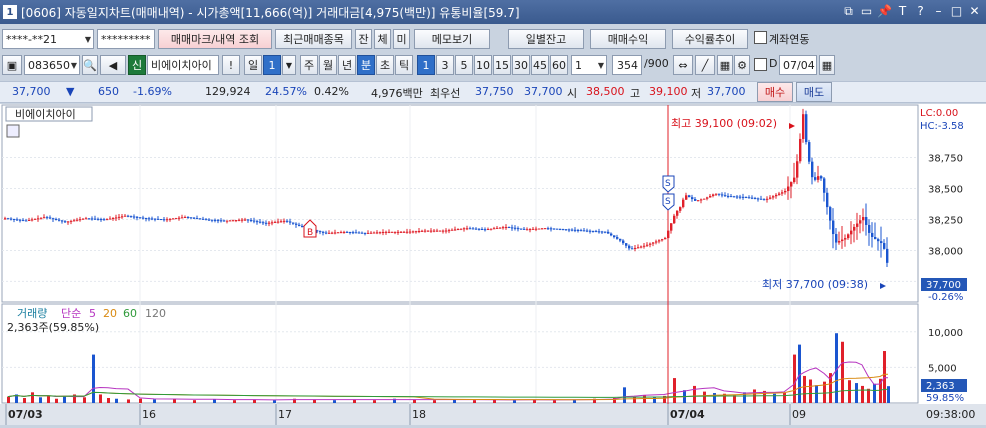 This screenshot has width=986, height=428. Describe the element at coordinates (546, 39) in the screenshot. I see `daily-balance-button: 일별잔고` at that location.